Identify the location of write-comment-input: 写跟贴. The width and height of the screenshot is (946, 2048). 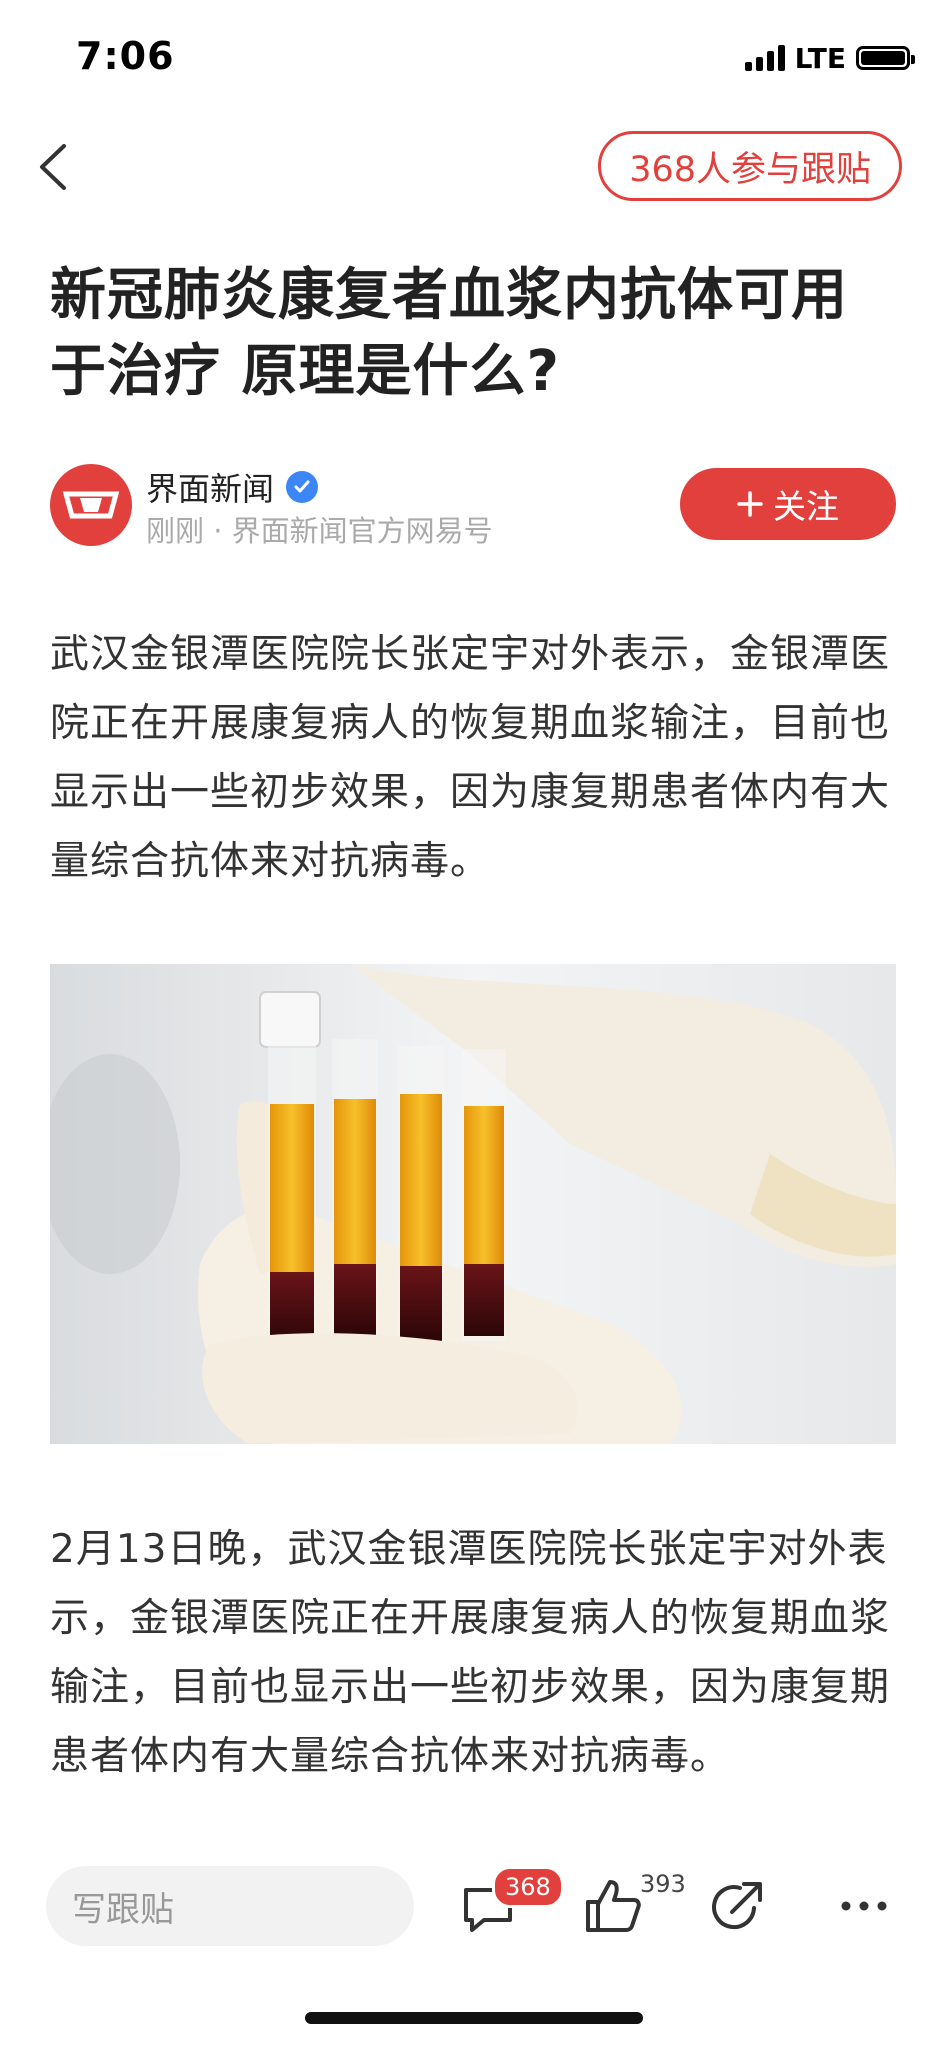
(230, 1906).